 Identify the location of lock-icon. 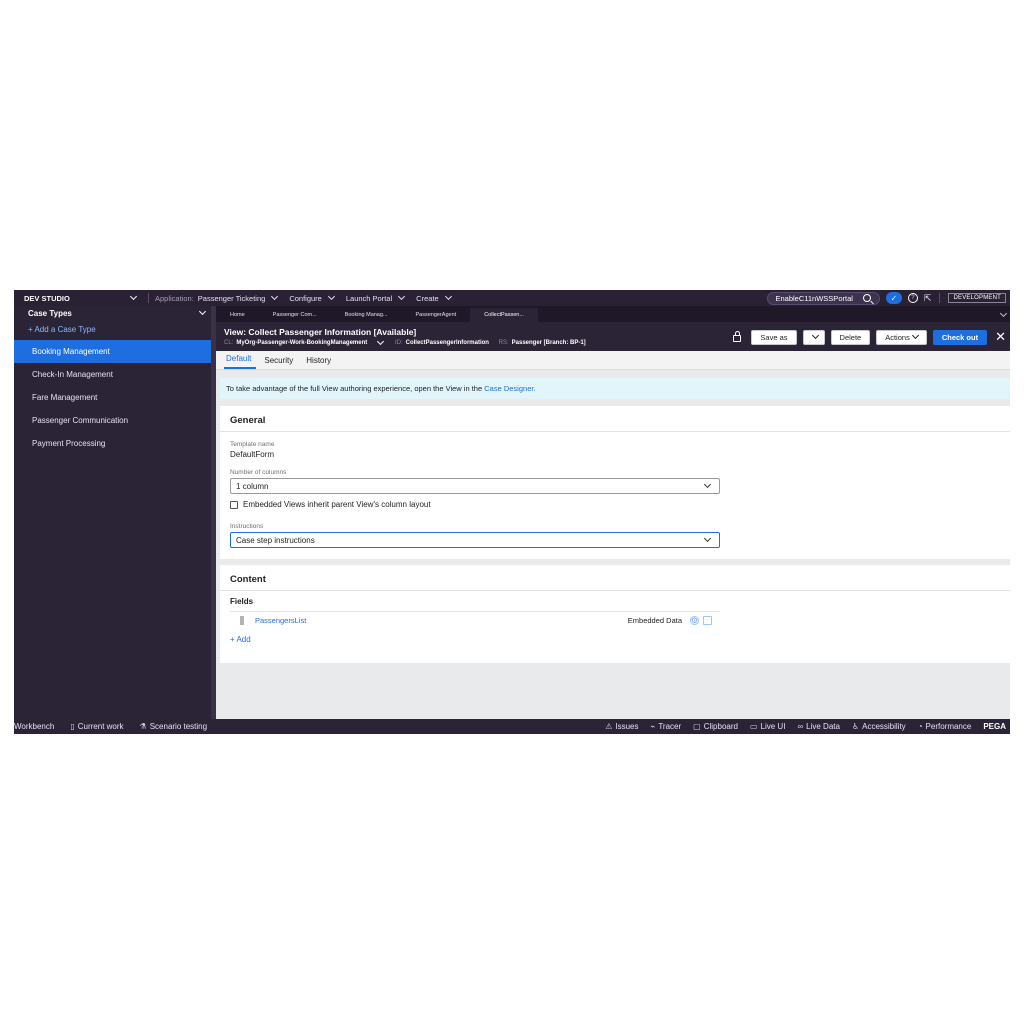
(737, 336).